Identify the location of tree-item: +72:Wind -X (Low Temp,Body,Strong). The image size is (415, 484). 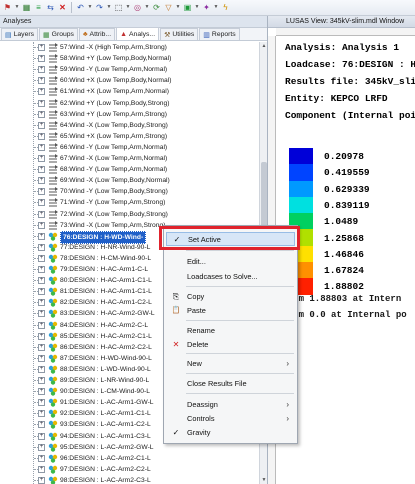
(129, 214).